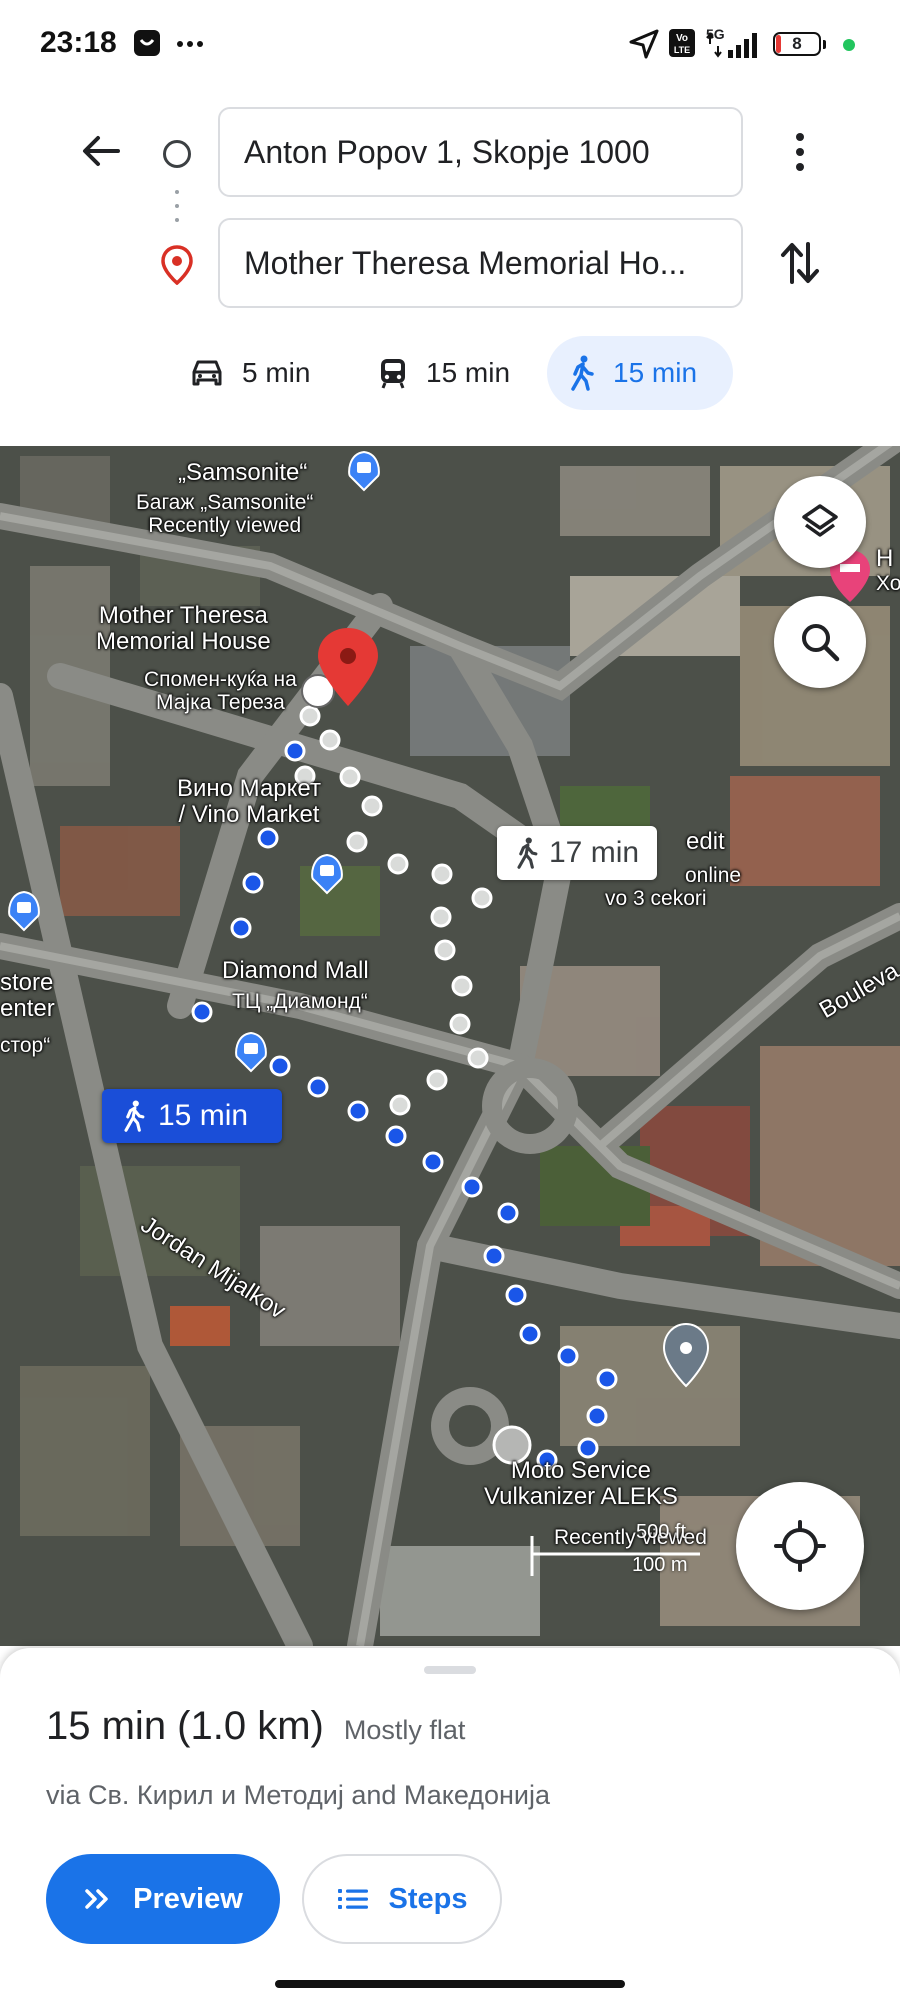  What do you see at coordinates (249, 802) in the screenshot?
I see `poi-label-vino-market: Вино Маркет / Vino Market` at bounding box center [249, 802].